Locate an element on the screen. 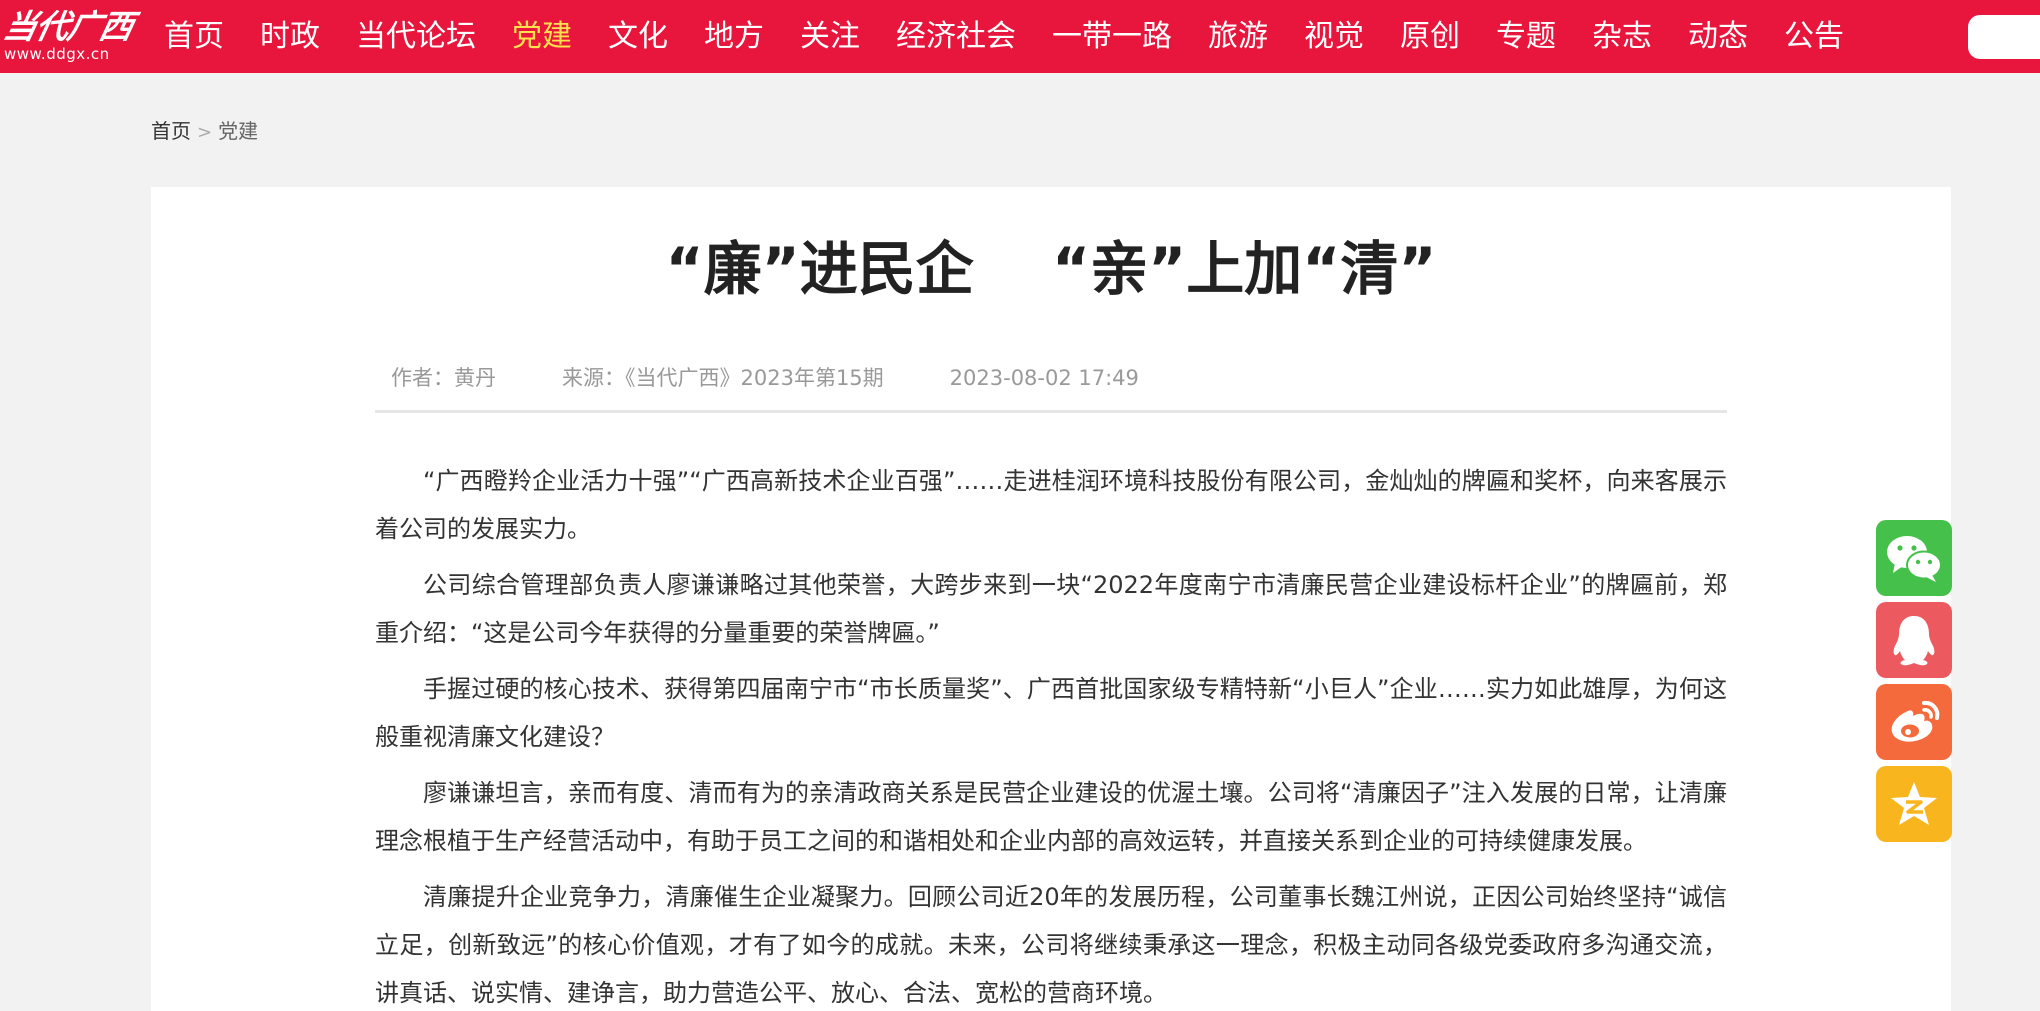 The width and height of the screenshot is (2040, 1011). nav-item-focus: 关注 is located at coordinates (830, 36).